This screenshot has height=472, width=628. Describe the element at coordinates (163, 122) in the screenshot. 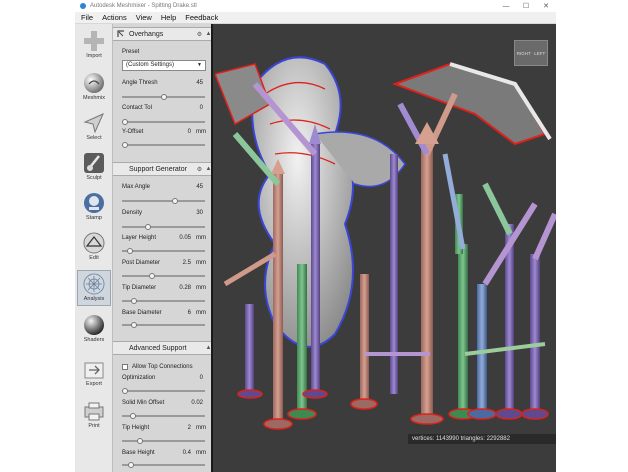

I see `contact-tol-slider` at that location.